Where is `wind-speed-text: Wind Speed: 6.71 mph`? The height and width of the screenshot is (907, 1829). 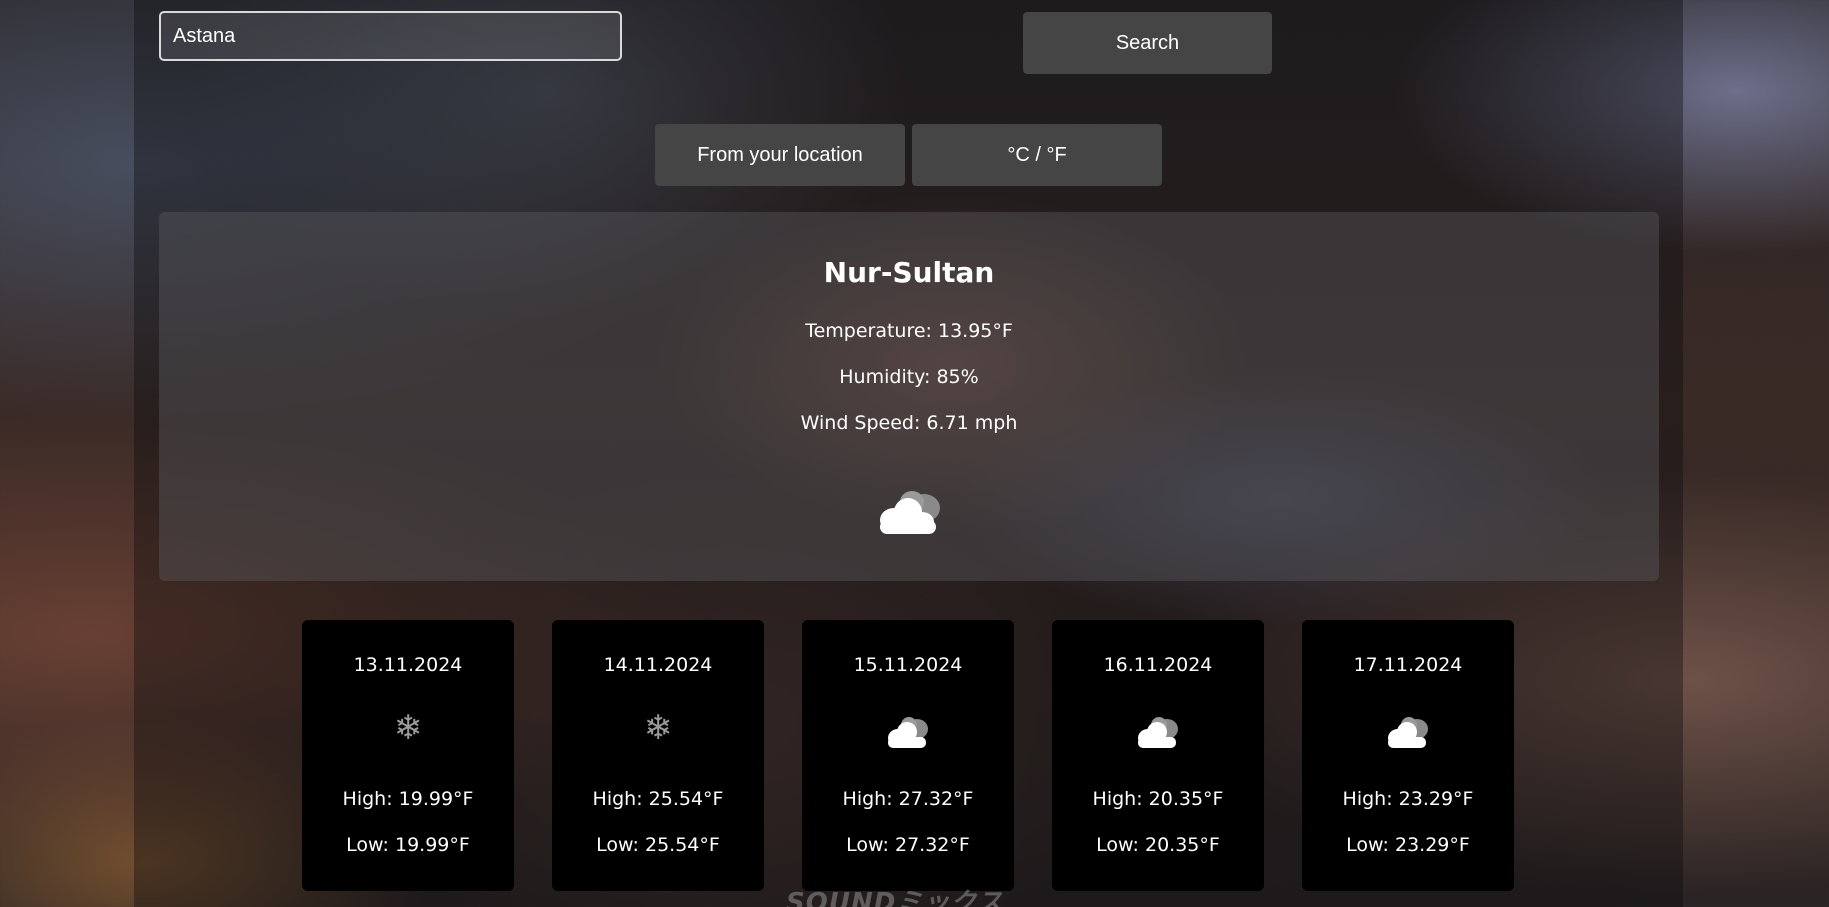
wind-speed-text: Wind Speed: 6.71 mph is located at coordinates (909, 423).